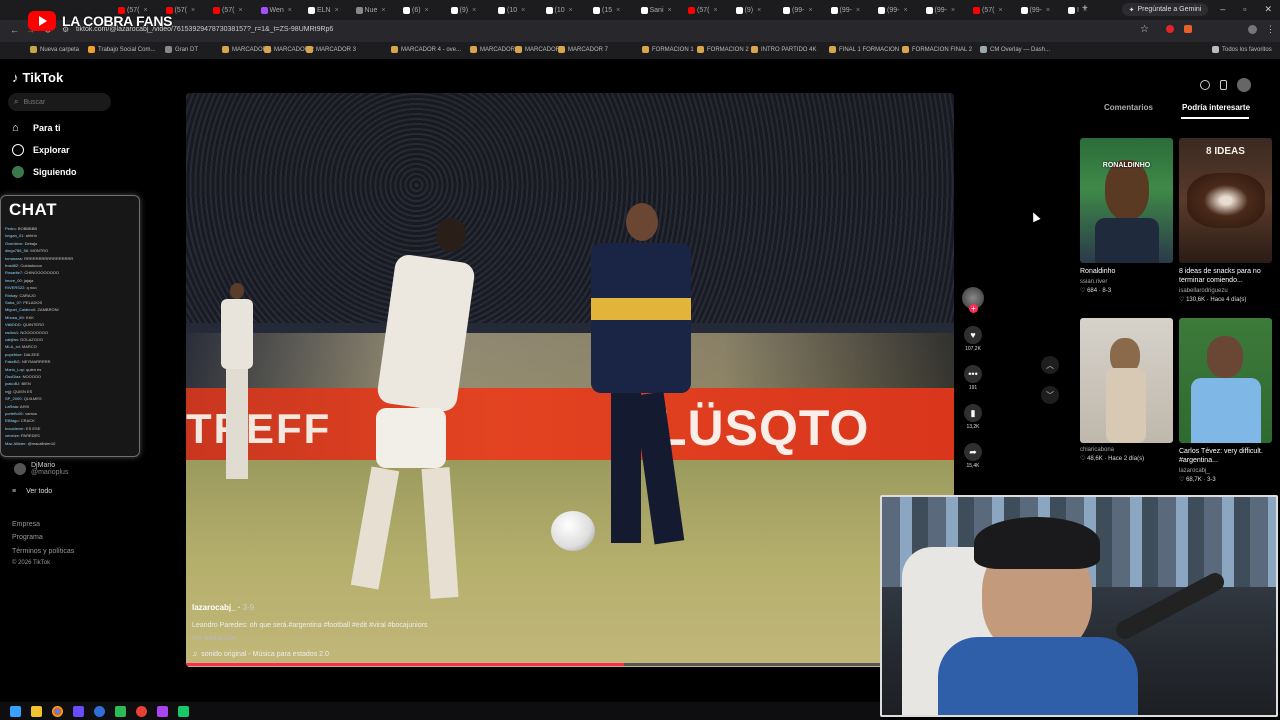 Image resolution: width=1280 pixels, height=720 pixels. I want to click on save-button: ▮ 13,2K, so click(973, 417).